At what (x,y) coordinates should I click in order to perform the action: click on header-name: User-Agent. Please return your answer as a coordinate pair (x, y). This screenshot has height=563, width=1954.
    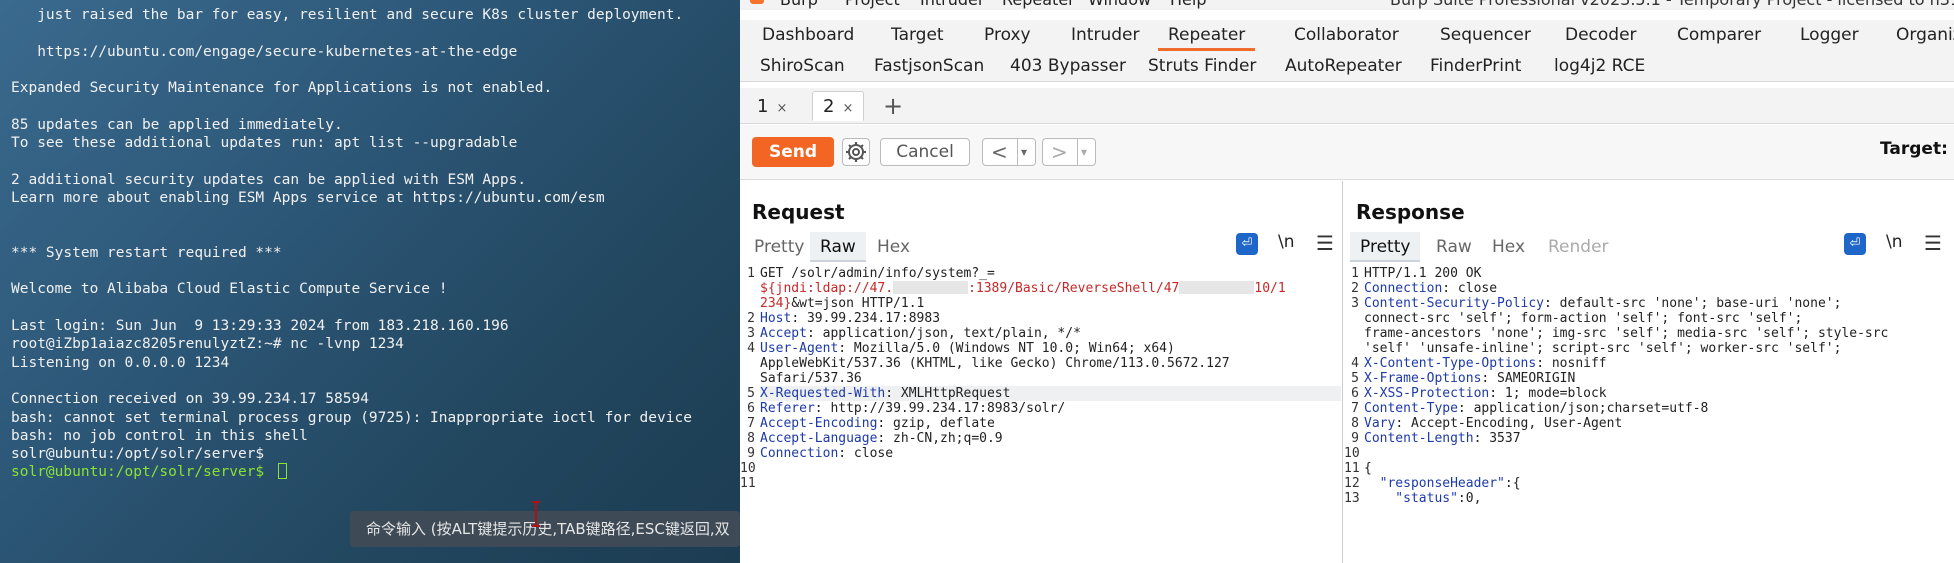
    Looking at the image, I should click on (799, 348).